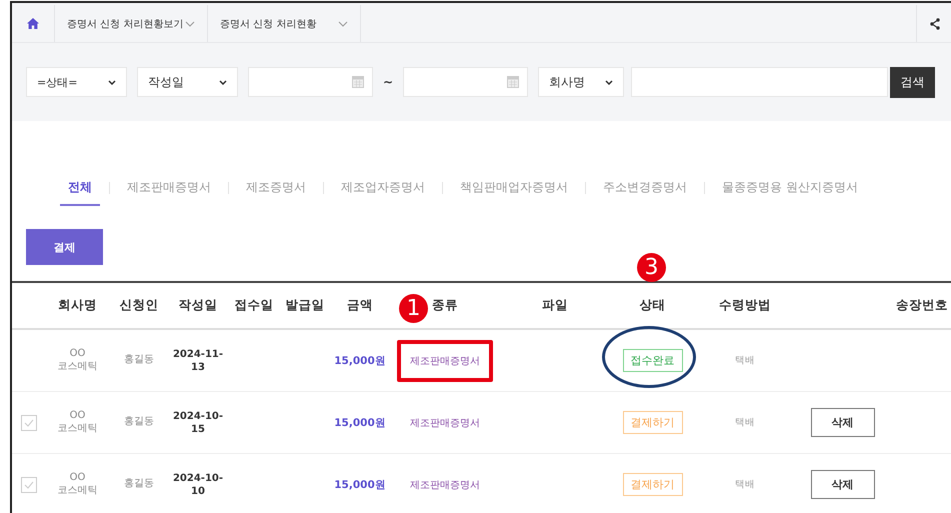 This screenshot has height=513, width=951. I want to click on column-header: 금액, so click(360, 305).